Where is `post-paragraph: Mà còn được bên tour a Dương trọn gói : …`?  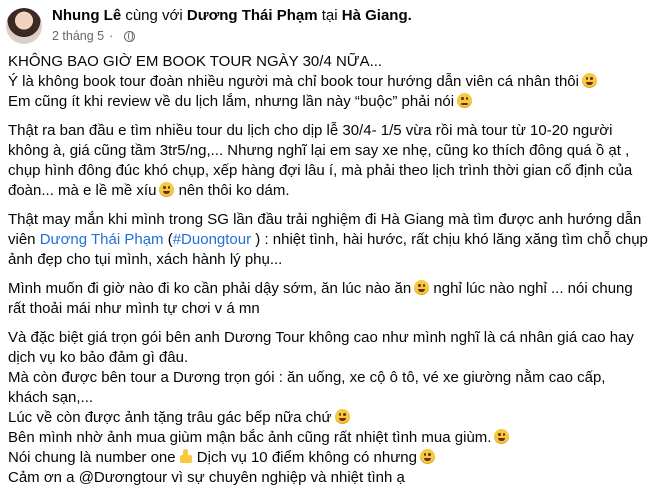
post-paragraph: Mà còn được bên tour a Dương trọn gói : … is located at coordinates (307, 387).